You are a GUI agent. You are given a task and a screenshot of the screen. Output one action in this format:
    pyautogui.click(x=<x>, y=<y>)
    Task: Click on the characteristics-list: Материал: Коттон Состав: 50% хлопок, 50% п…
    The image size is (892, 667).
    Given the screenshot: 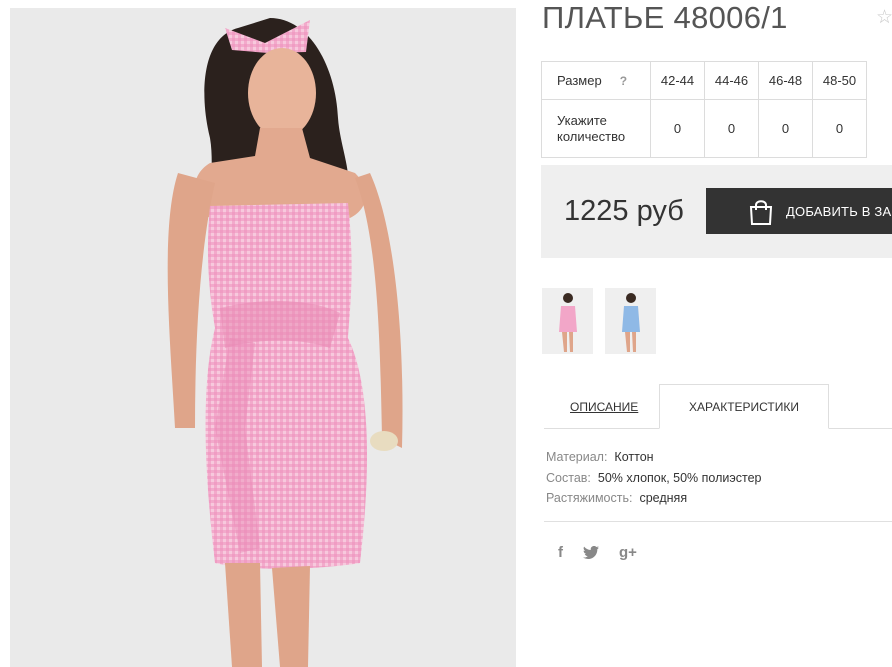 What is the action you would take?
    pyautogui.click(x=653, y=478)
    